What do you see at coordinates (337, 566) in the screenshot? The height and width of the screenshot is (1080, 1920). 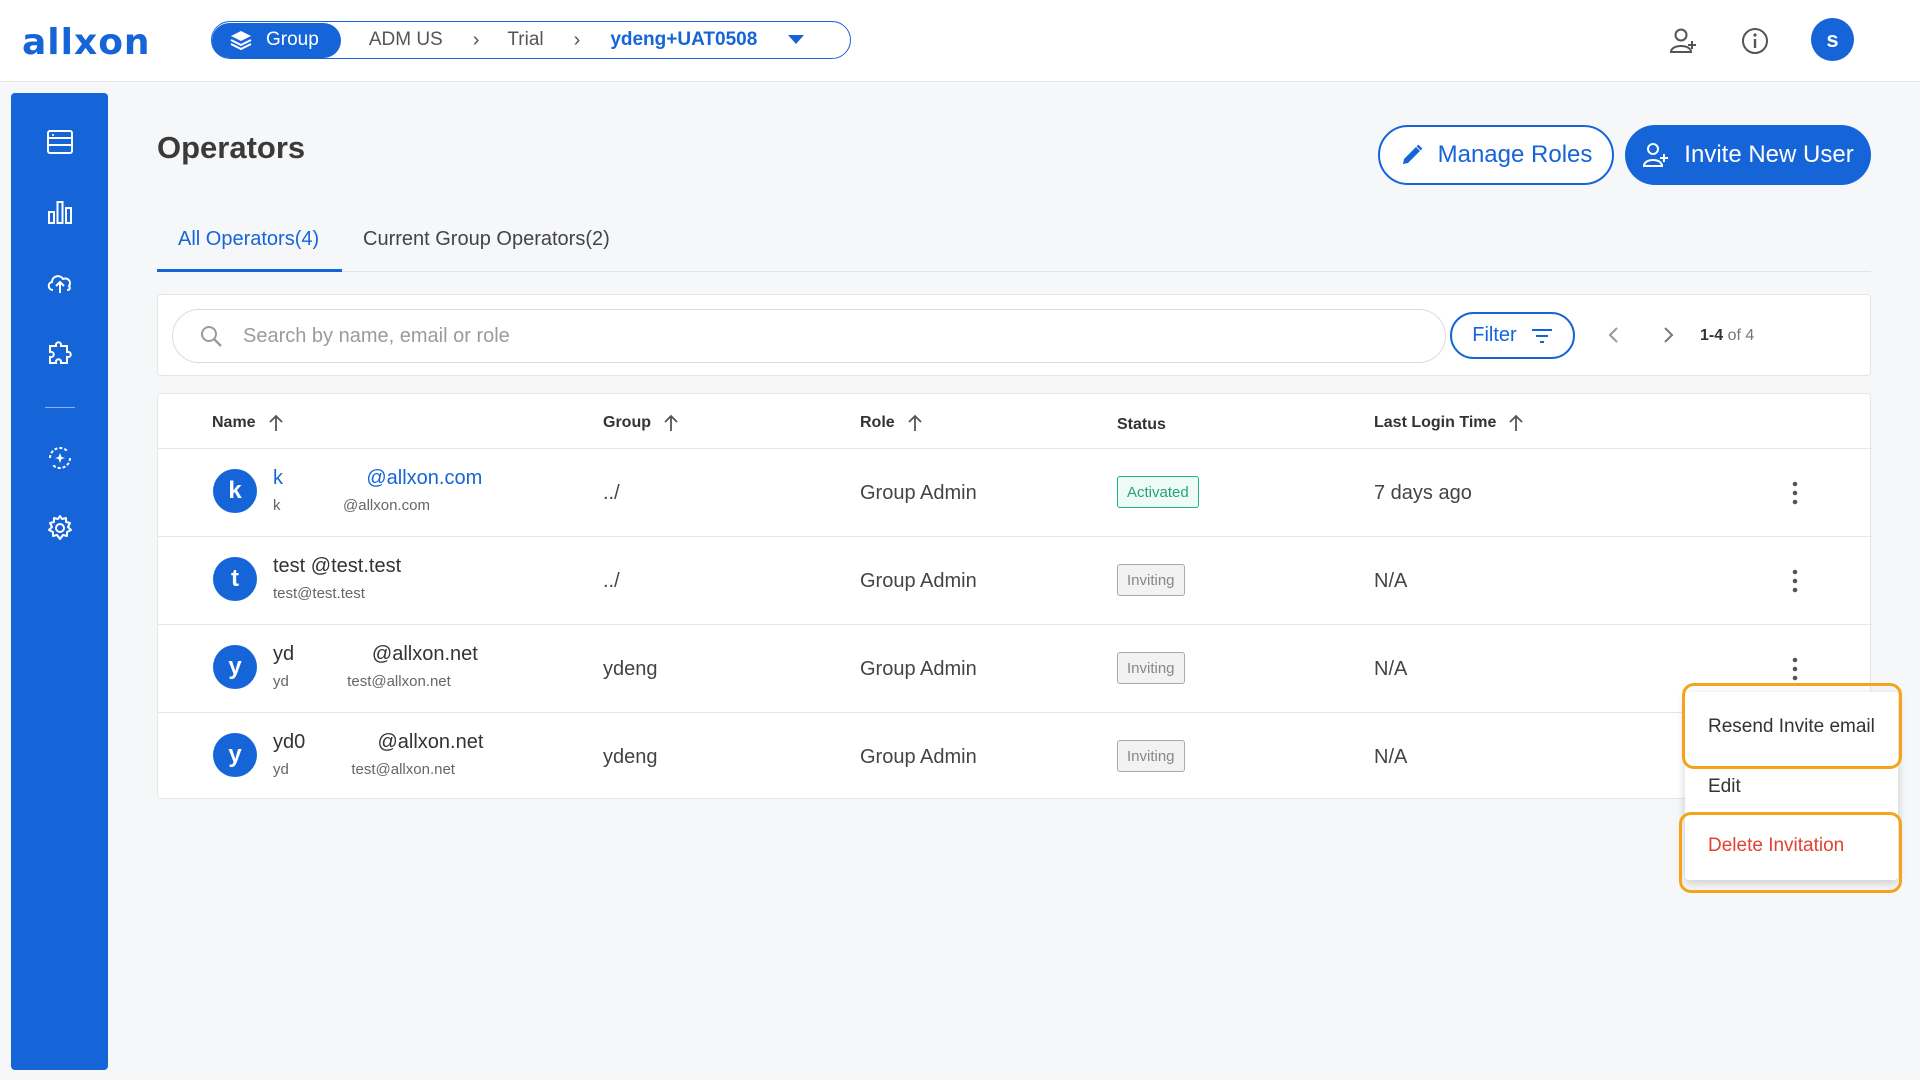 I see `operator-name: test @test.test` at bounding box center [337, 566].